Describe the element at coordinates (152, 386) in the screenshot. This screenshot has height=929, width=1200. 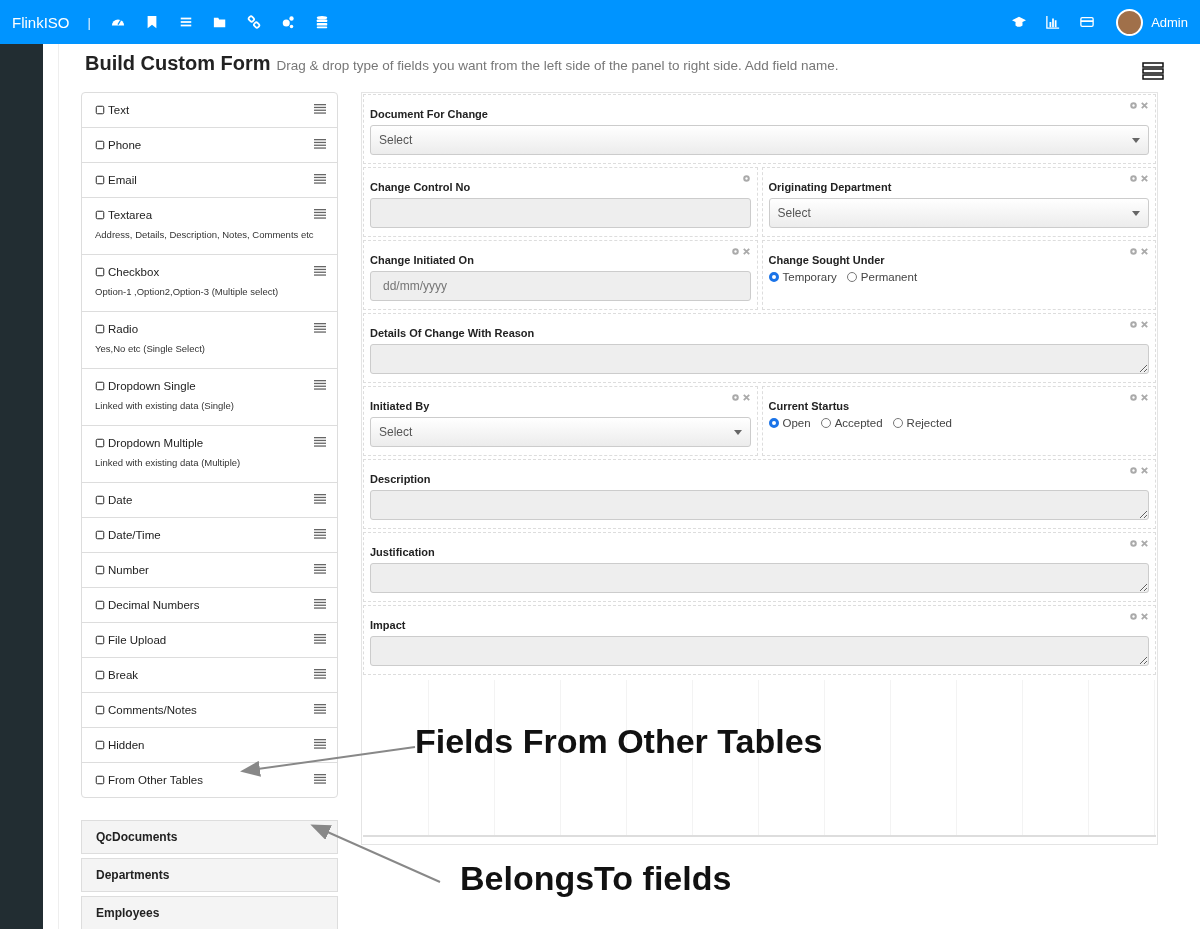
I see `field-type-label: Dropdown Single` at that location.